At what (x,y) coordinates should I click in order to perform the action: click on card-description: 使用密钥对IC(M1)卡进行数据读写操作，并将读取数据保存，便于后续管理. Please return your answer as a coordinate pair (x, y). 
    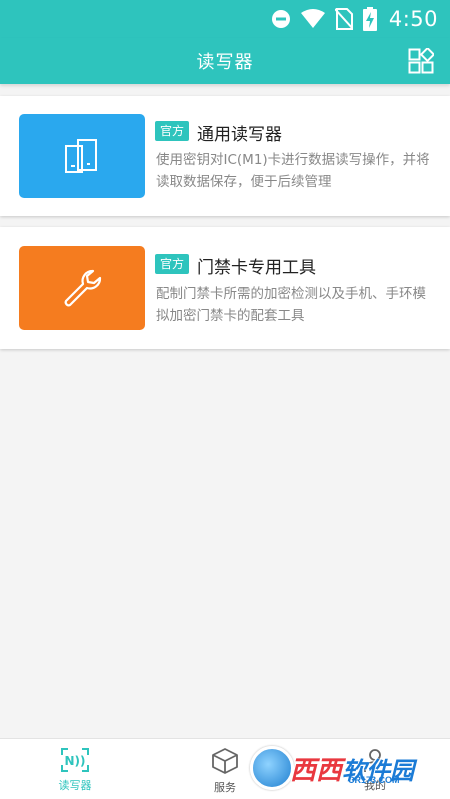
    Looking at the image, I should click on (293, 171).